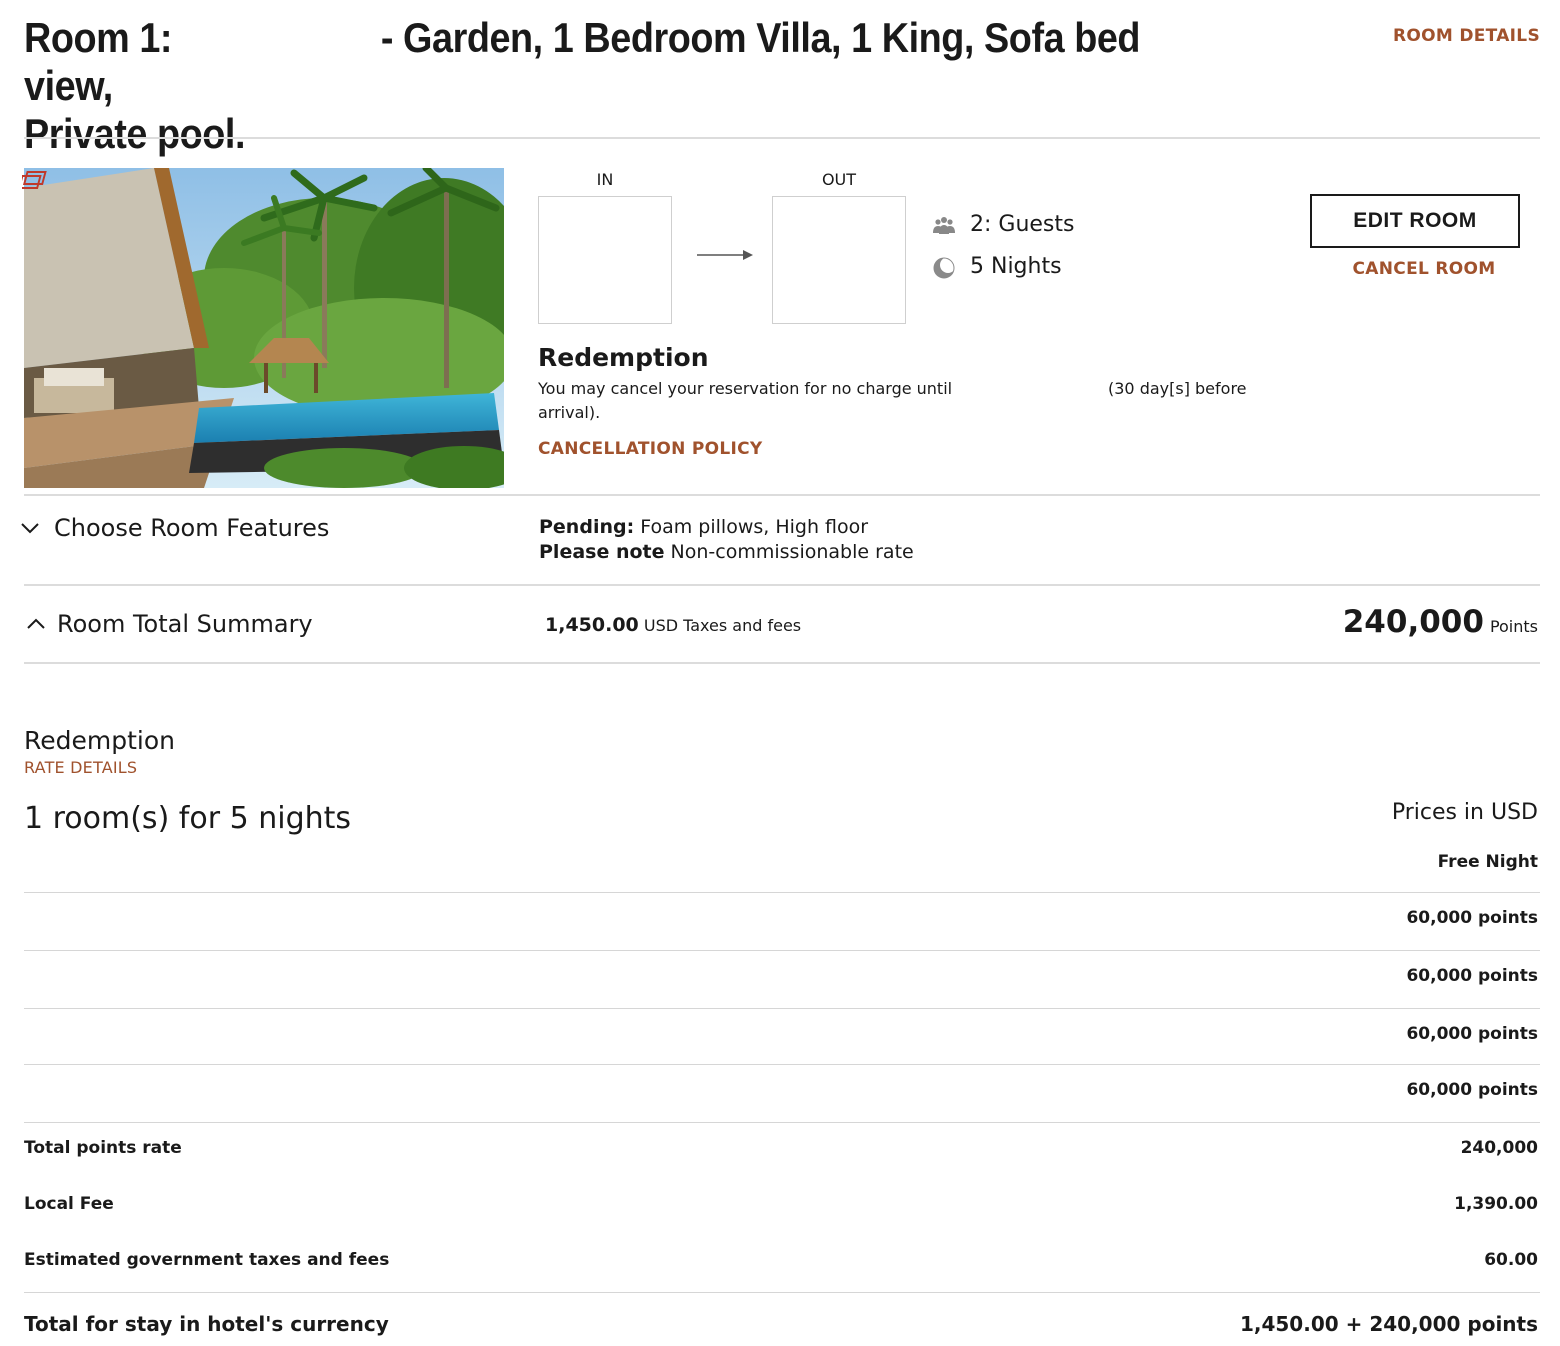 This screenshot has height=1346, width=1560. I want to click on pending-value: Foam pillows, High floor, so click(751, 527).